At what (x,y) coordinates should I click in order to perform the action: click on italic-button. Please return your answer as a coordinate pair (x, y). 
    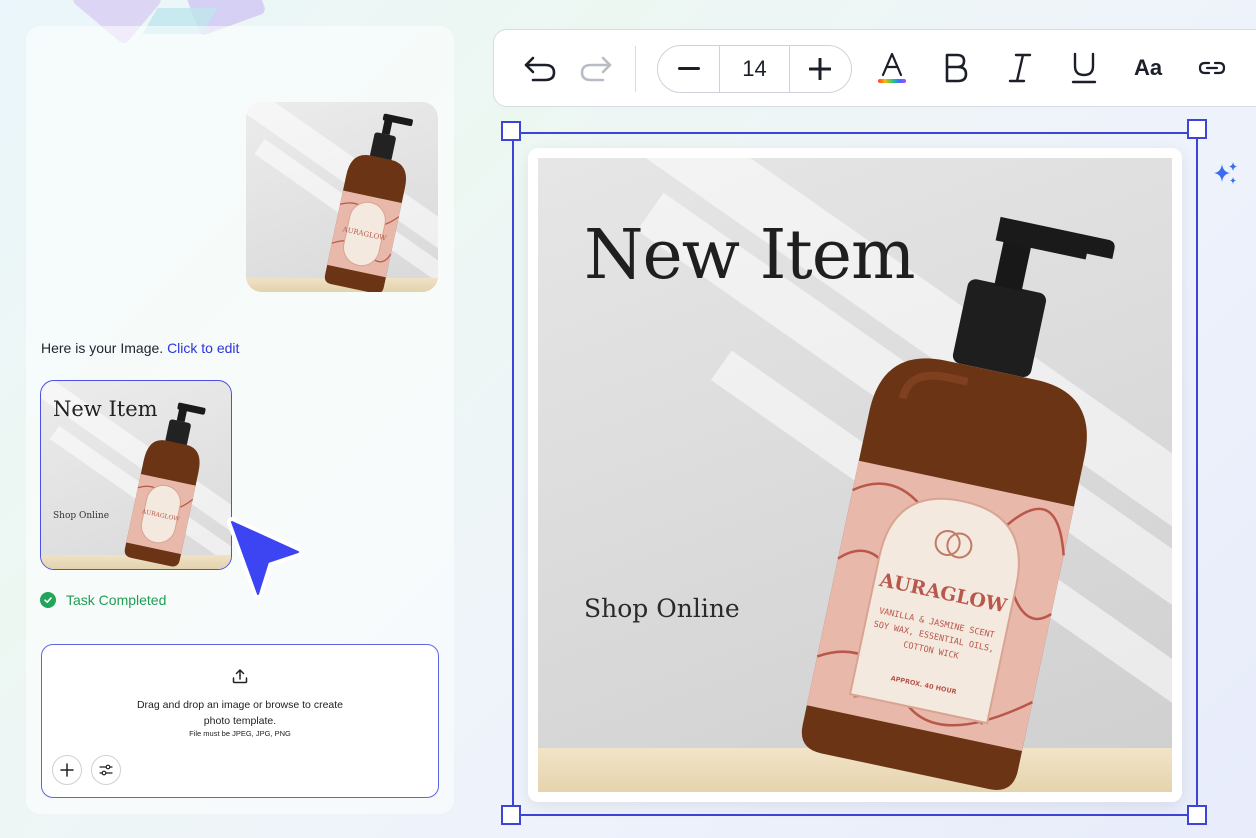
    Looking at the image, I should click on (1020, 68).